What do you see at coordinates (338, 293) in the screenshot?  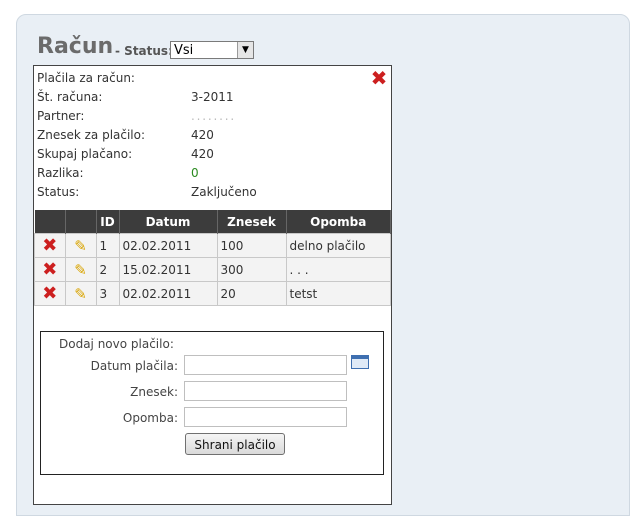 I see `cell-note: tetst` at bounding box center [338, 293].